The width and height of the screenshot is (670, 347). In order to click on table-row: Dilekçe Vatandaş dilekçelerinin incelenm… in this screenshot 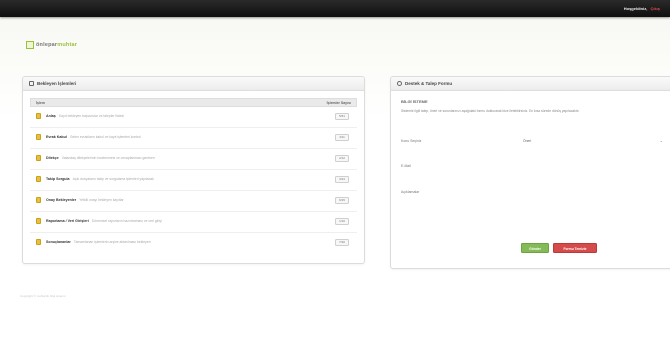, I will do `click(193, 159)`.